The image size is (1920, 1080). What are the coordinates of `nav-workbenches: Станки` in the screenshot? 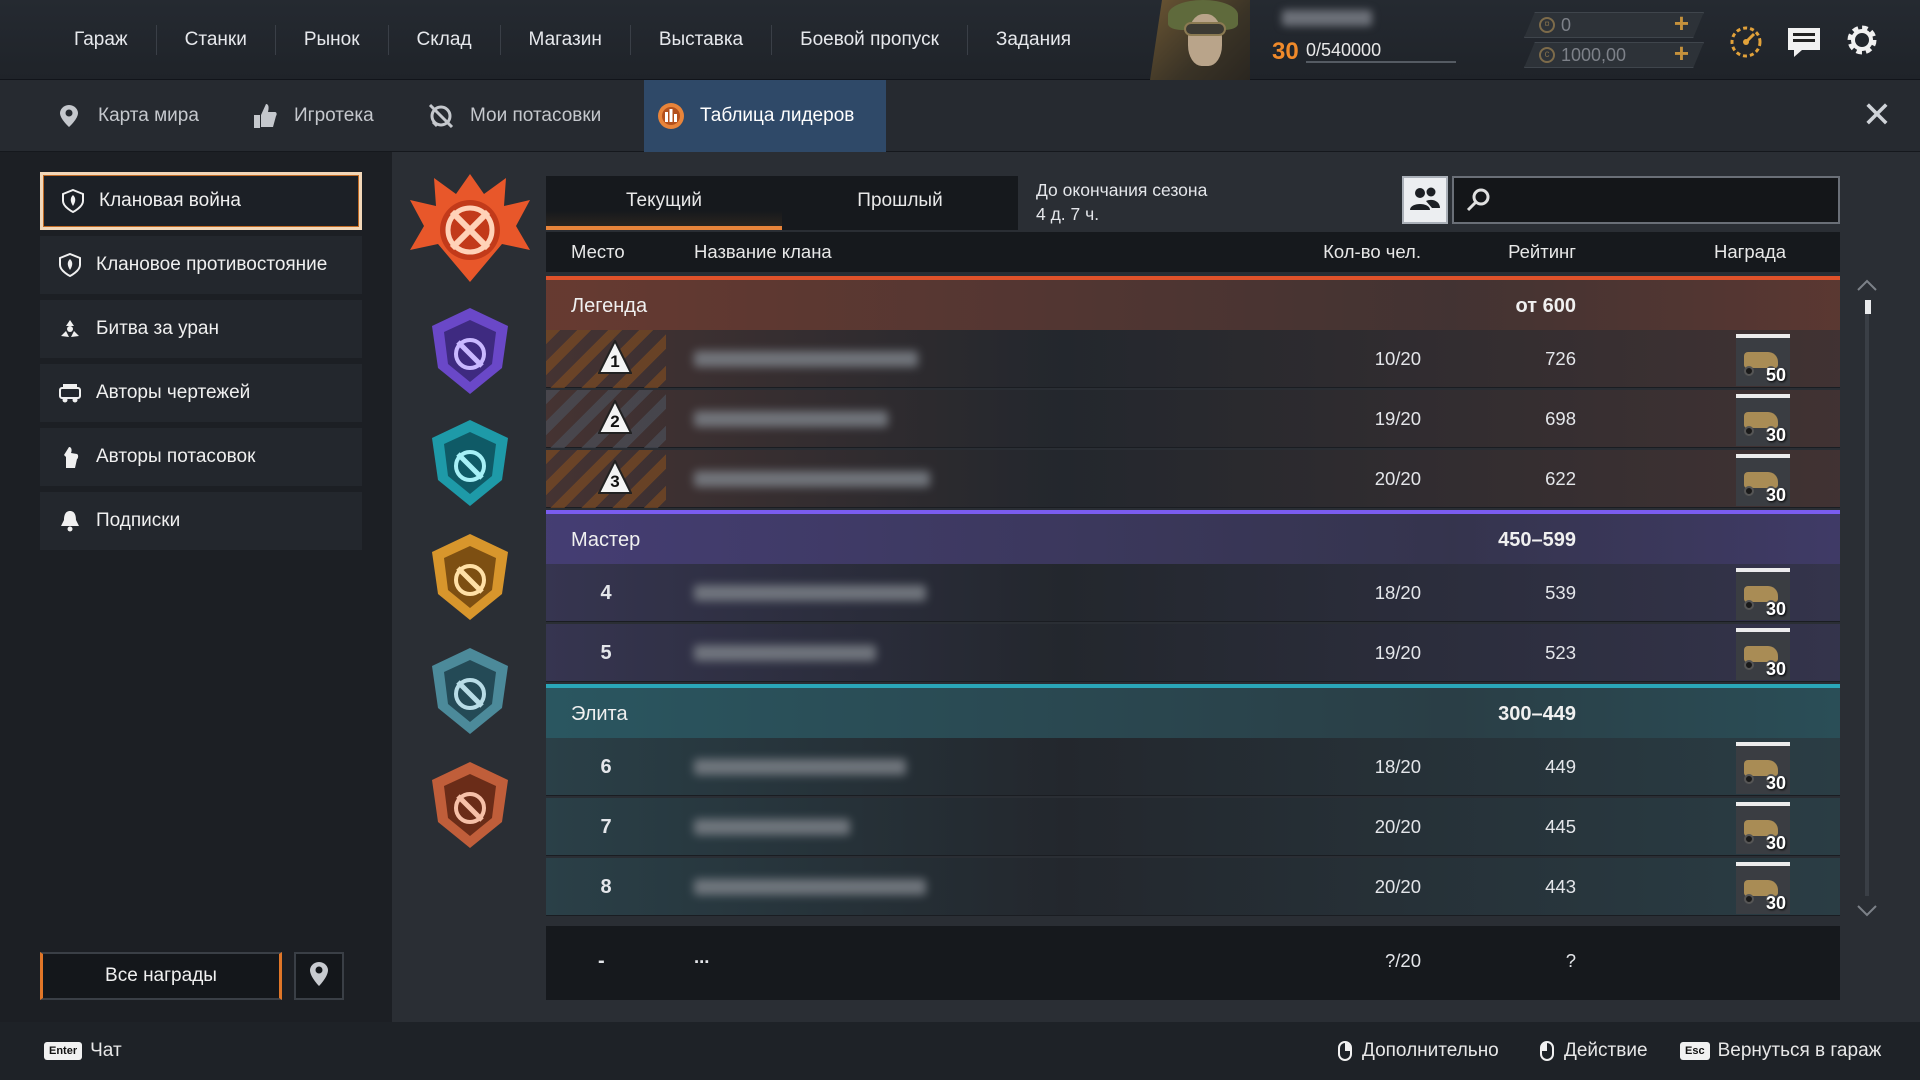 It's located at (216, 40).